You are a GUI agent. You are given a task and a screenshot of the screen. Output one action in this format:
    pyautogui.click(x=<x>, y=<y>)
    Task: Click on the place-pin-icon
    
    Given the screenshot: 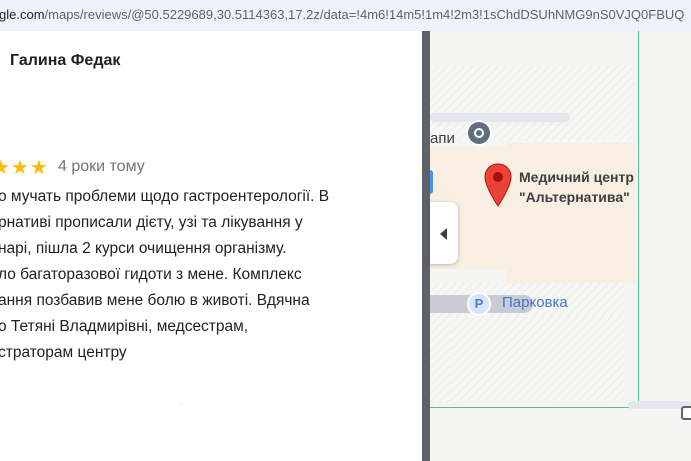 What is the action you would take?
    pyautogui.click(x=498, y=186)
    